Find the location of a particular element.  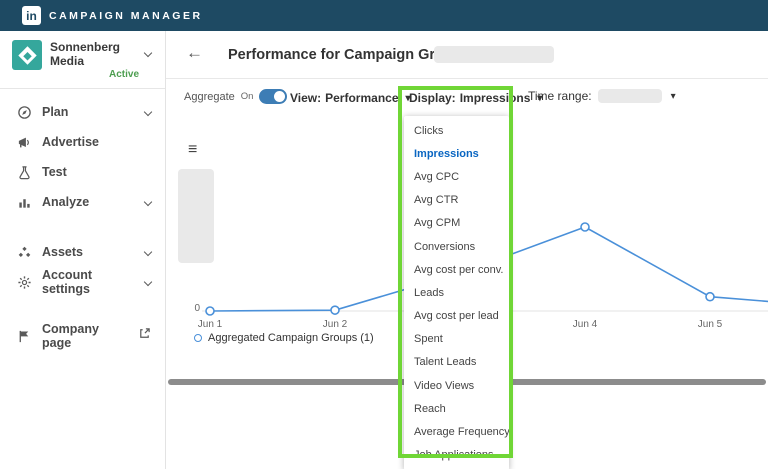

linkedin-logo-icon: in is located at coordinates (31, 15).